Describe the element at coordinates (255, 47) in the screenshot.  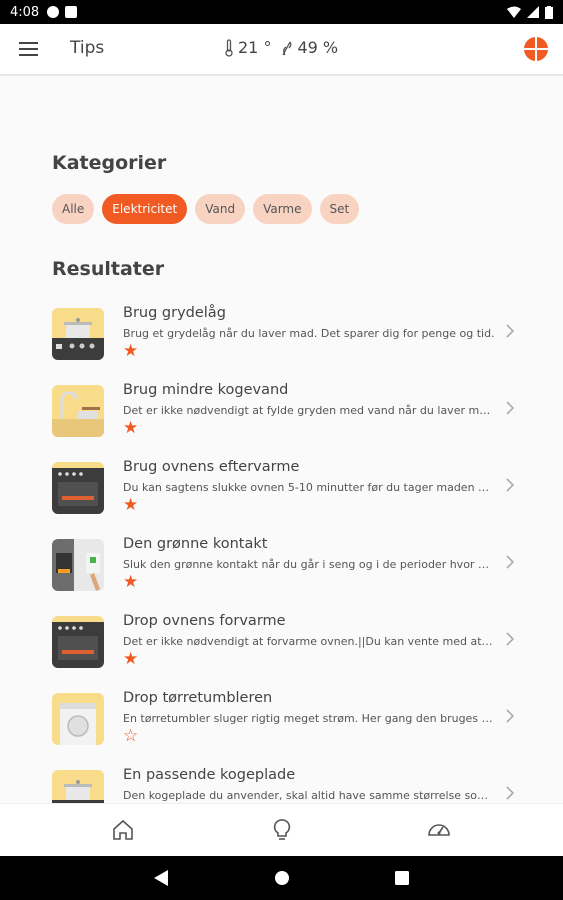
I see `temperature-value: 21 °` at that location.